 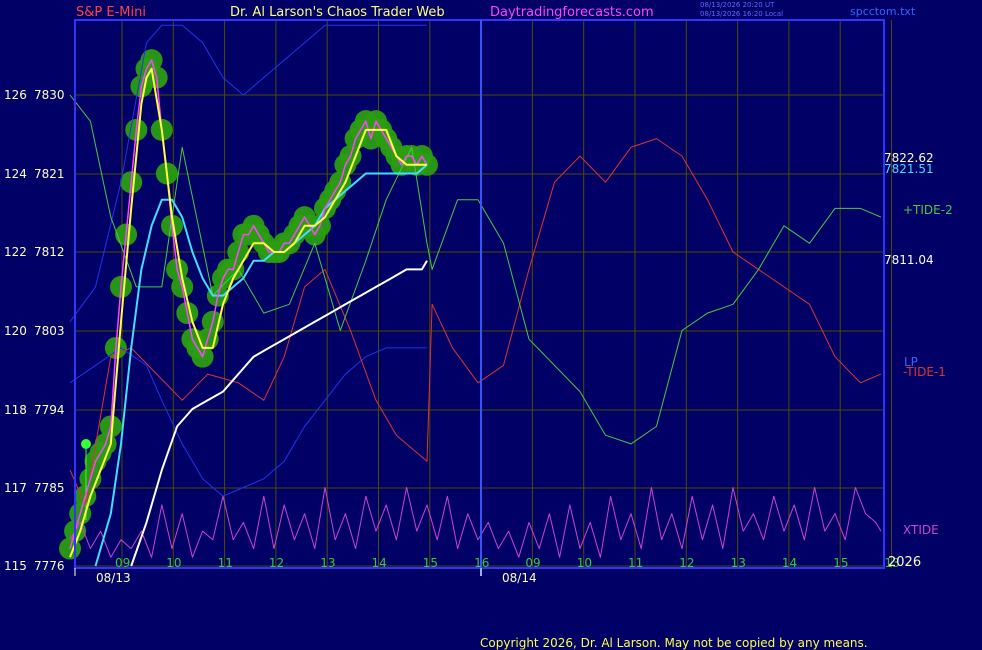 I want to click on y-tick-label: 120, so click(x=15, y=331).